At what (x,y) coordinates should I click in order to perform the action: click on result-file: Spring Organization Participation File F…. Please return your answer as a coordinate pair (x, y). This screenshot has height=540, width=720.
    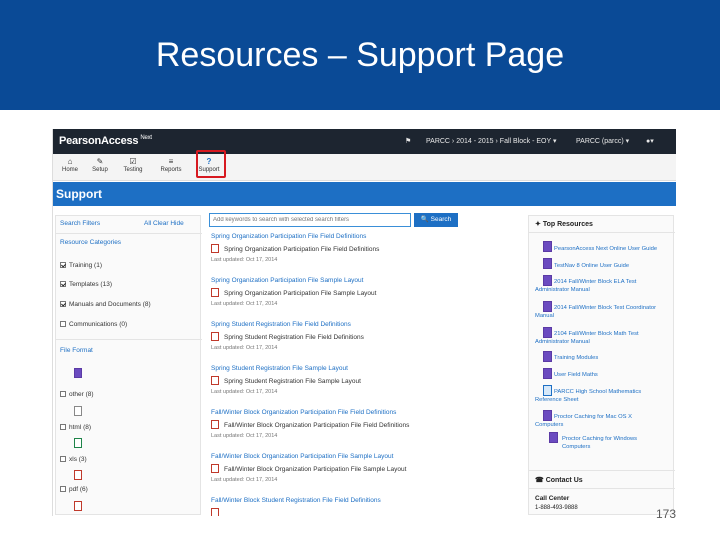
    Looking at the image, I should click on (295, 248).